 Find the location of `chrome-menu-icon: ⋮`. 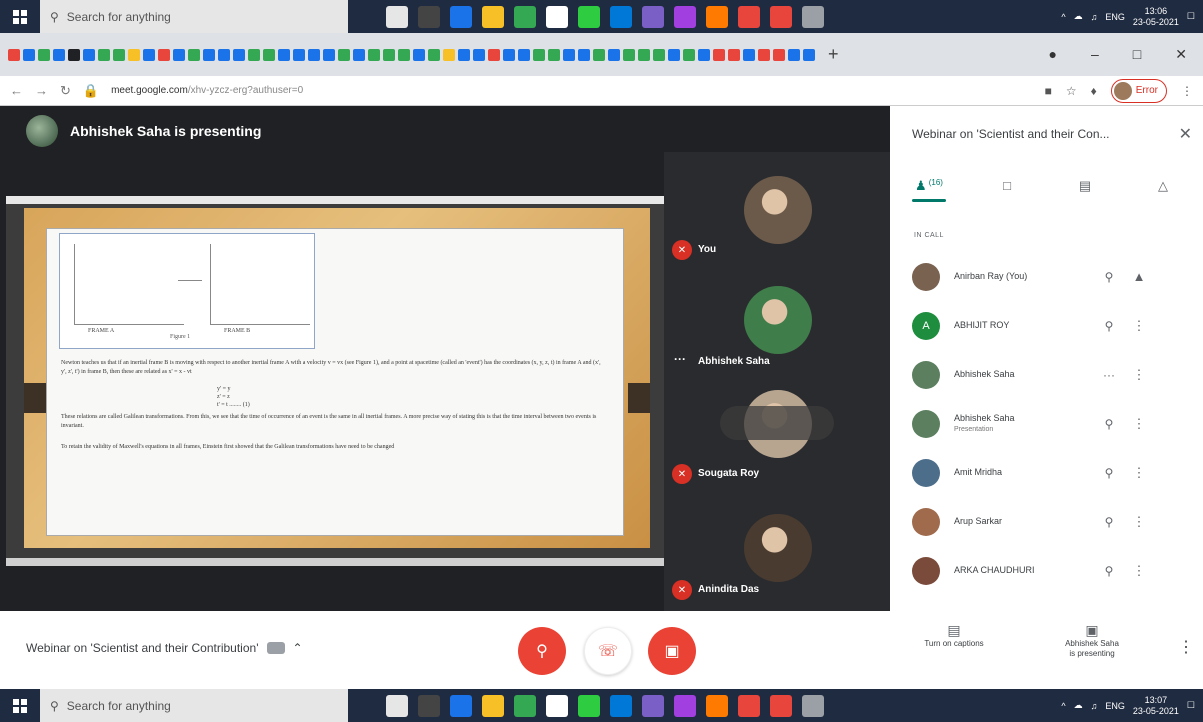

chrome-menu-icon: ⋮ is located at coordinates (1187, 91).